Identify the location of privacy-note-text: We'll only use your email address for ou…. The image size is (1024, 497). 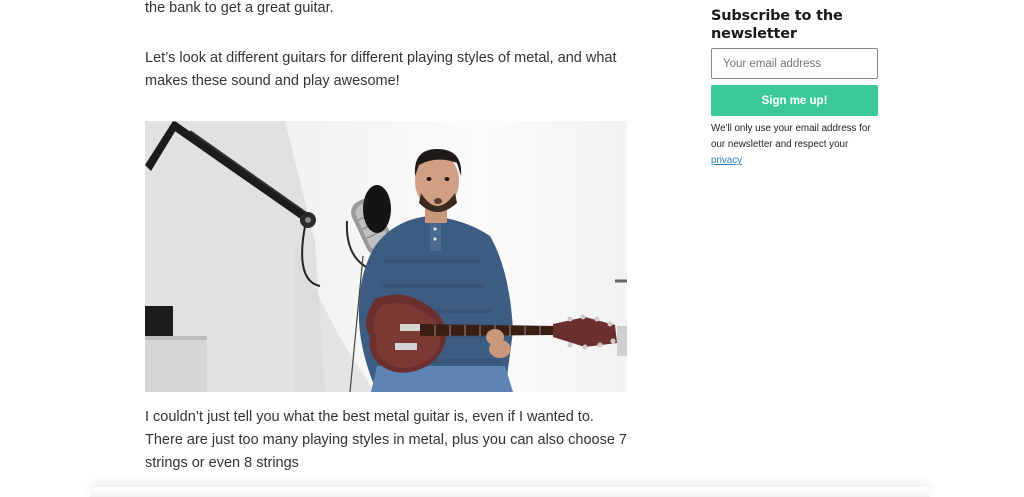
(791, 136).